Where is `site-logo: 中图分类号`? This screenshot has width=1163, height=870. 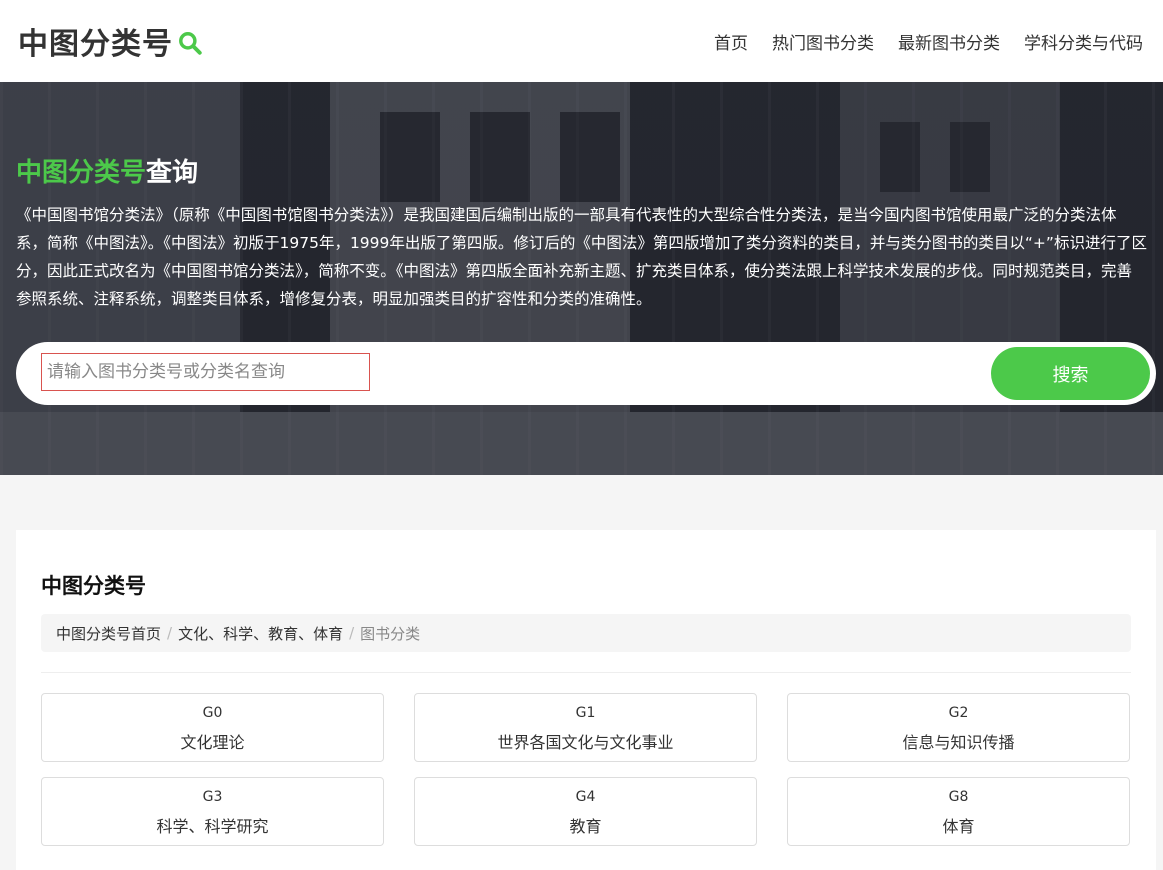
site-logo: 中图分类号 is located at coordinates (110, 41).